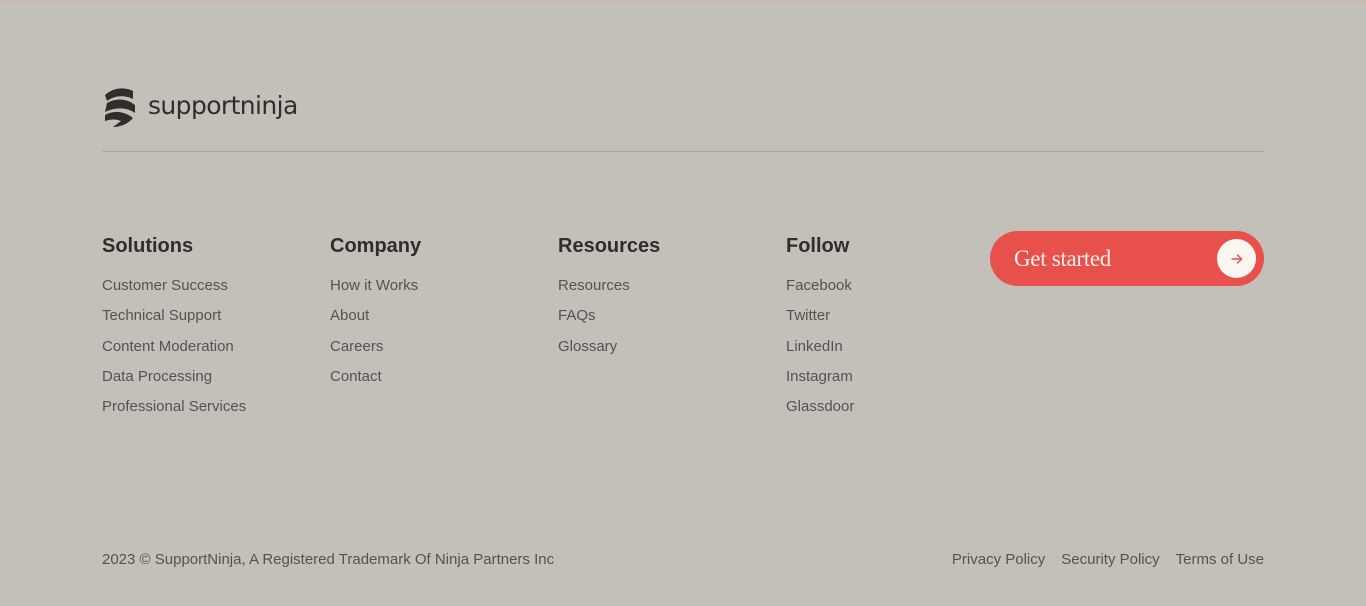 The width and height of the screenshot is (1366, 606). What do you see at coordinates (1220, 560) in the screenshot?
I see `terms-of-use-link: Terms of Use` at bounding box center [1220, 560].